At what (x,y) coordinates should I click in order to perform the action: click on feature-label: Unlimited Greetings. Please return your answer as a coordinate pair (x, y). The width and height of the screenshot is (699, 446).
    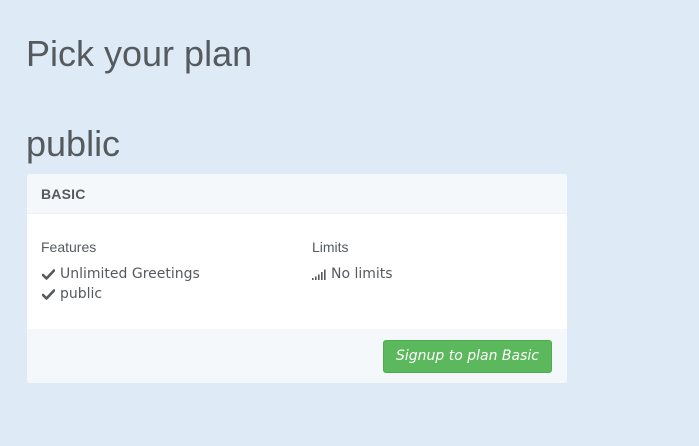
    Looking at the image, I should click on (130, 274).